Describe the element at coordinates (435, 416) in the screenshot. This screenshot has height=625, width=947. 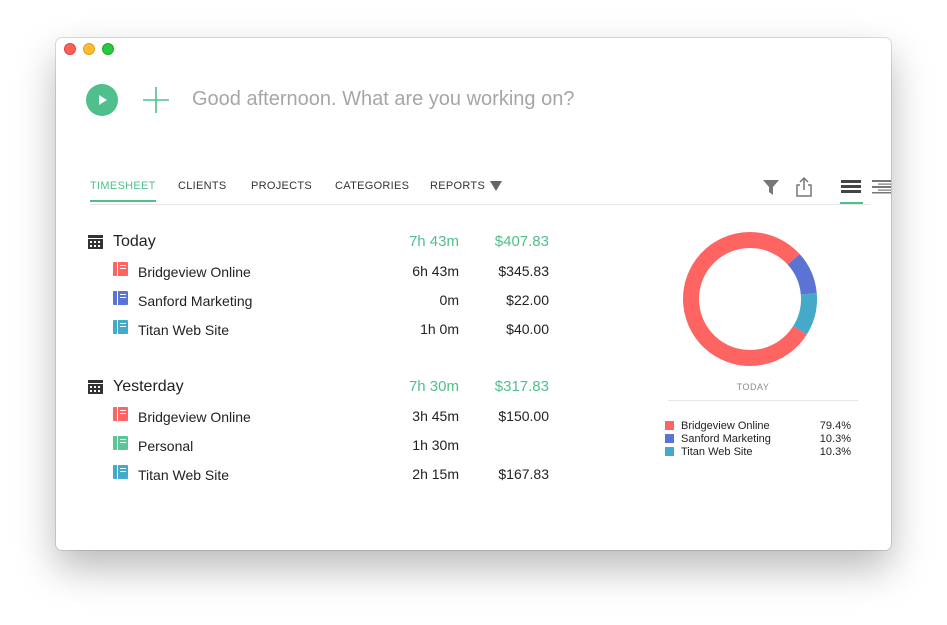
I see `entry-time: 3h 45m` at that location.